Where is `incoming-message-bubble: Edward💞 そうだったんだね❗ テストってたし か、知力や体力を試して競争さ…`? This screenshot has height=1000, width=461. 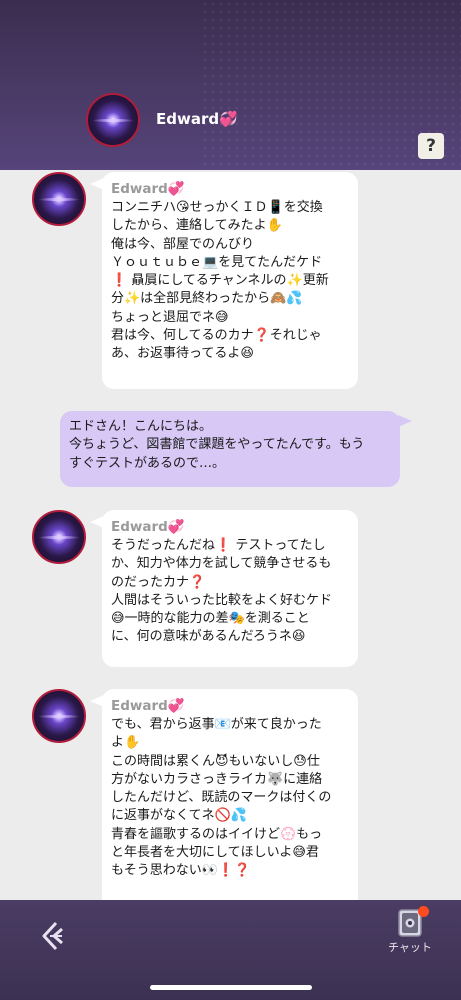
incoming-message-bubble: Edward💞 そうだったんだね❗ テストってたし か、知力や体力を試して競争さ… is located at coordinates (224, 588).